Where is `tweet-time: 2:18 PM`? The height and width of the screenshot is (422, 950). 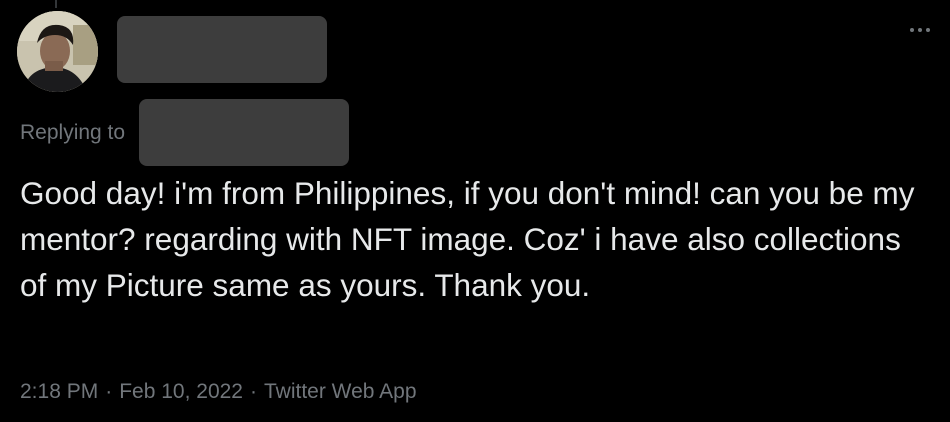
tweet-time: 2:18 PM is located at coordinates (59, 391).